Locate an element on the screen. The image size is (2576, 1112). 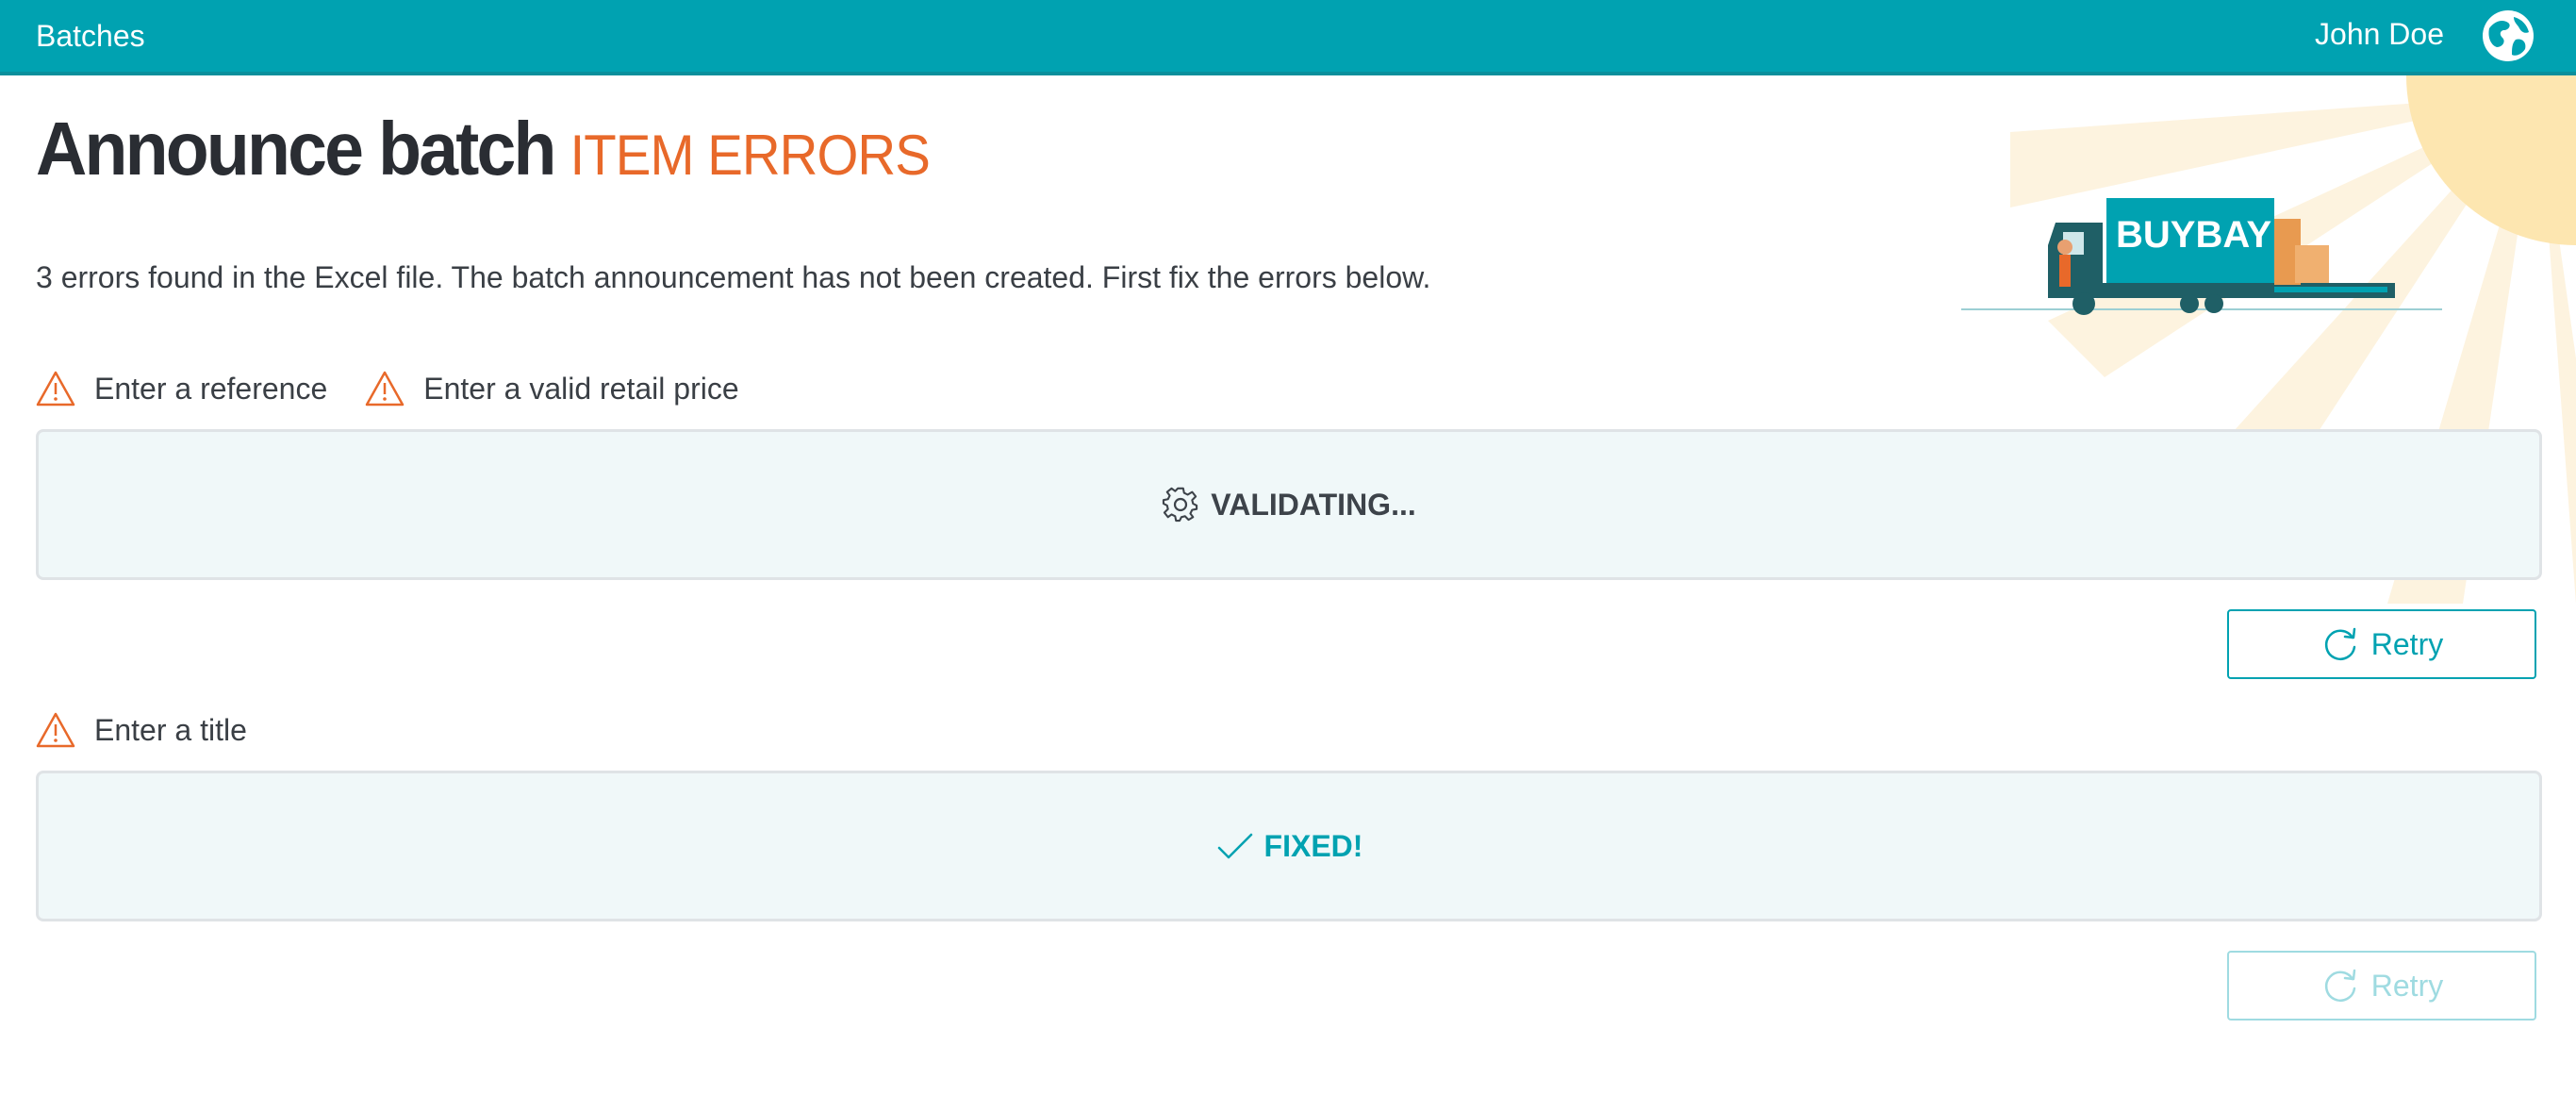
top-nav-bar: Batches John Doe is located at coordinates (1288, 37).